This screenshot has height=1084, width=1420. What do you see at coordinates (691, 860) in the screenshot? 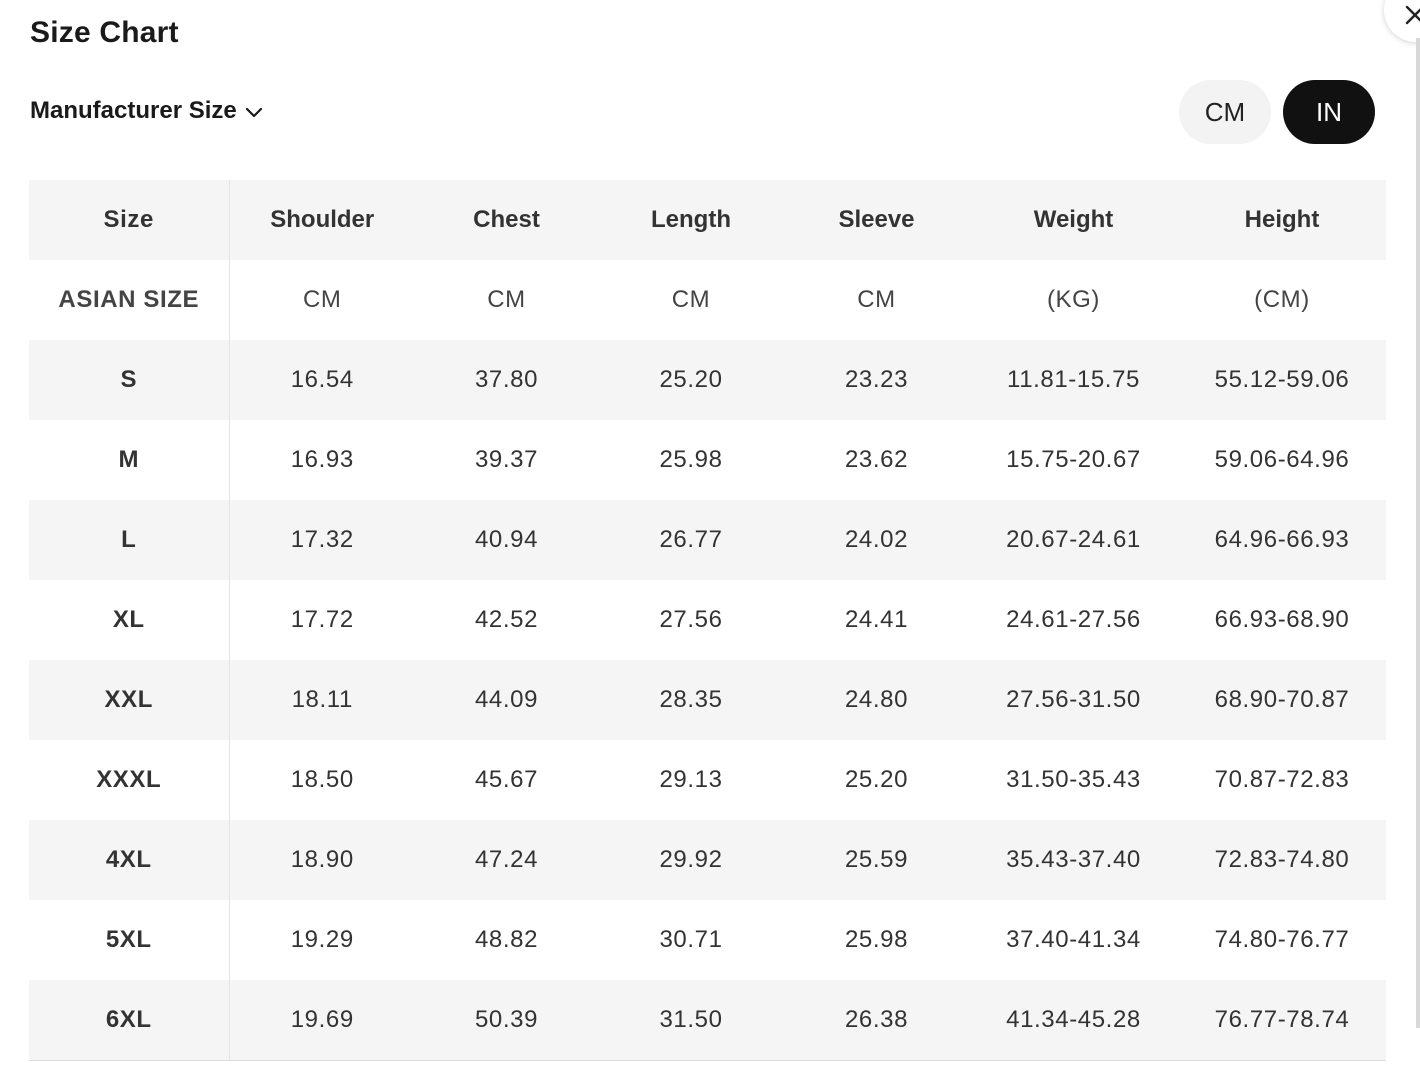
I see `measurement-cell: 29.92` at bounding box center [691, 860].